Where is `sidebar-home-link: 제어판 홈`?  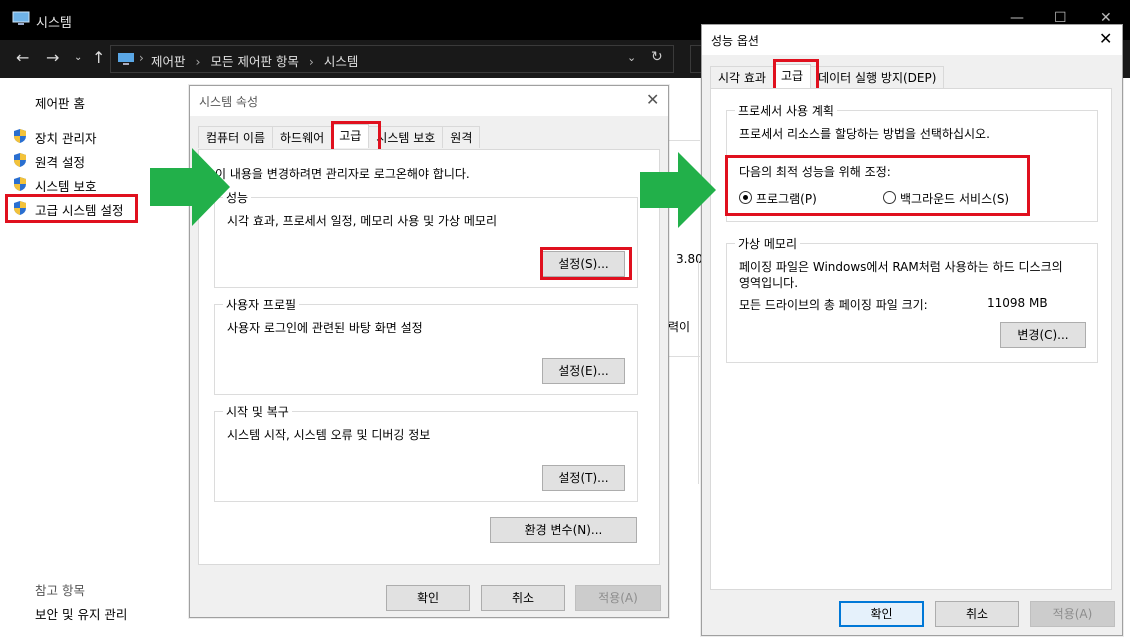 sidebar-home-link: 제어판 홈 is located at coordinates (60, 102).